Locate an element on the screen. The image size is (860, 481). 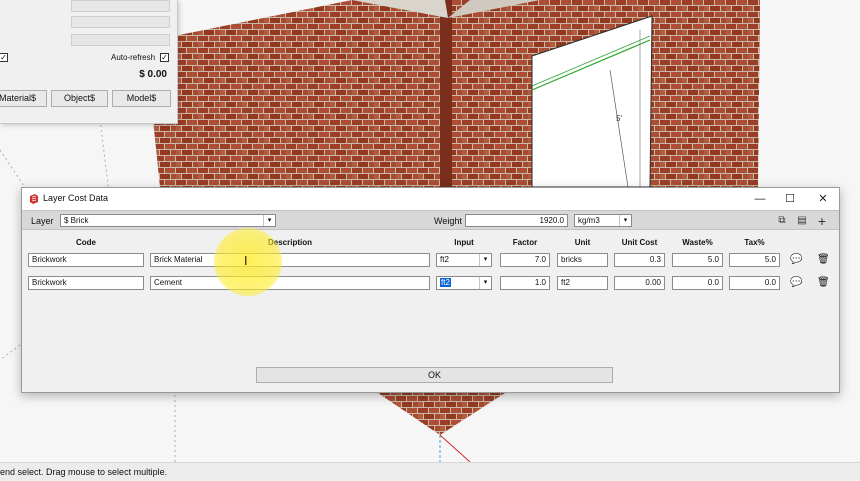
column-header-factor: Factor is located at coordinates (525, 242).